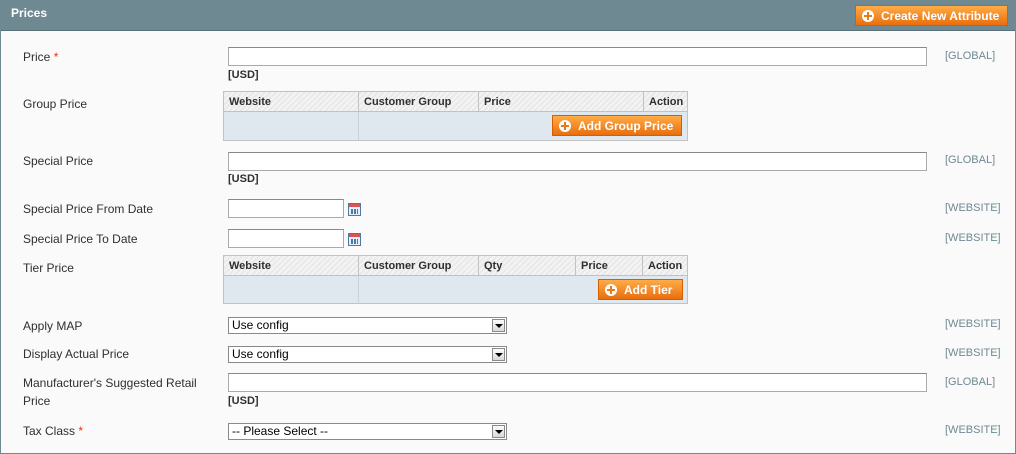 The width and height of the screenshot is (1016, 454). I want to click on special-to-date-input, so click(286, 238).